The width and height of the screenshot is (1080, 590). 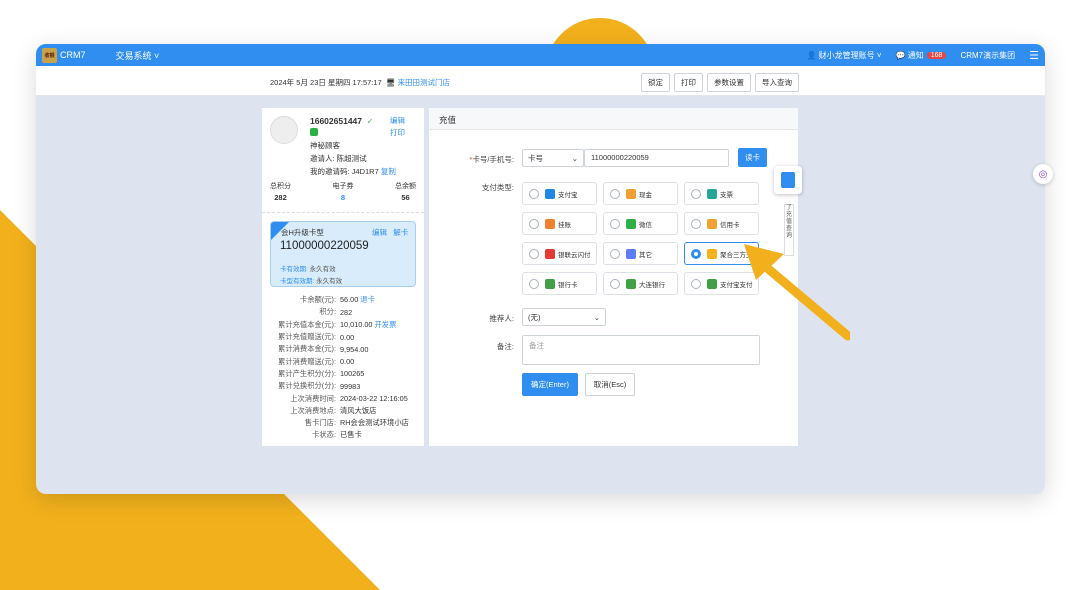 I want to click on stat-points: 总积分 282, so click(x=280, y=192).